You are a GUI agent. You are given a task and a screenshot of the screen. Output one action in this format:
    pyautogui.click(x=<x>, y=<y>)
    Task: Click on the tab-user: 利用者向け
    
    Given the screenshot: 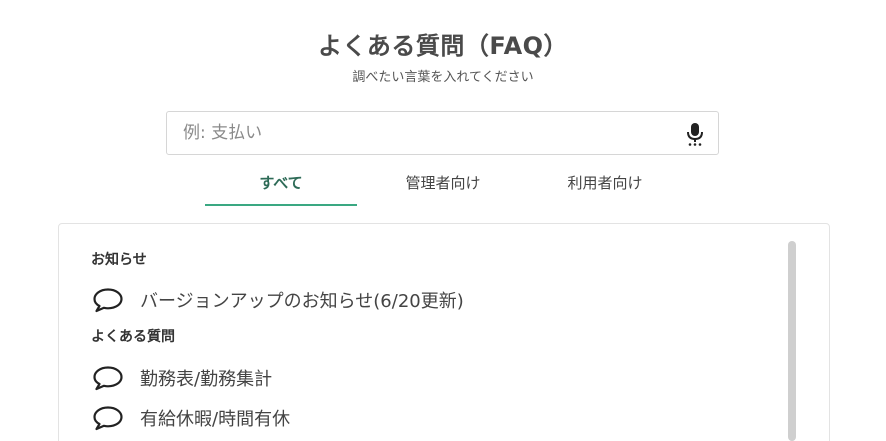 What is the action you would take?
    pyautogui.click(x=605, y=184)
    